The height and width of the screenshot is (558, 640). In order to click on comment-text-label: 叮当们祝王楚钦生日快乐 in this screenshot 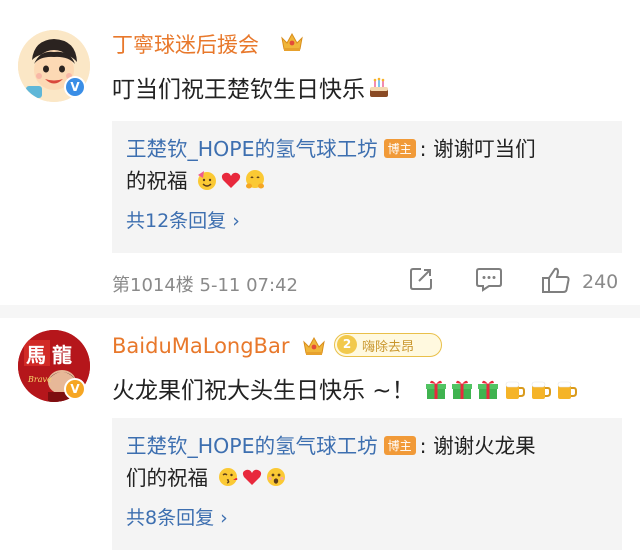, I will do `click(238, 90)`.